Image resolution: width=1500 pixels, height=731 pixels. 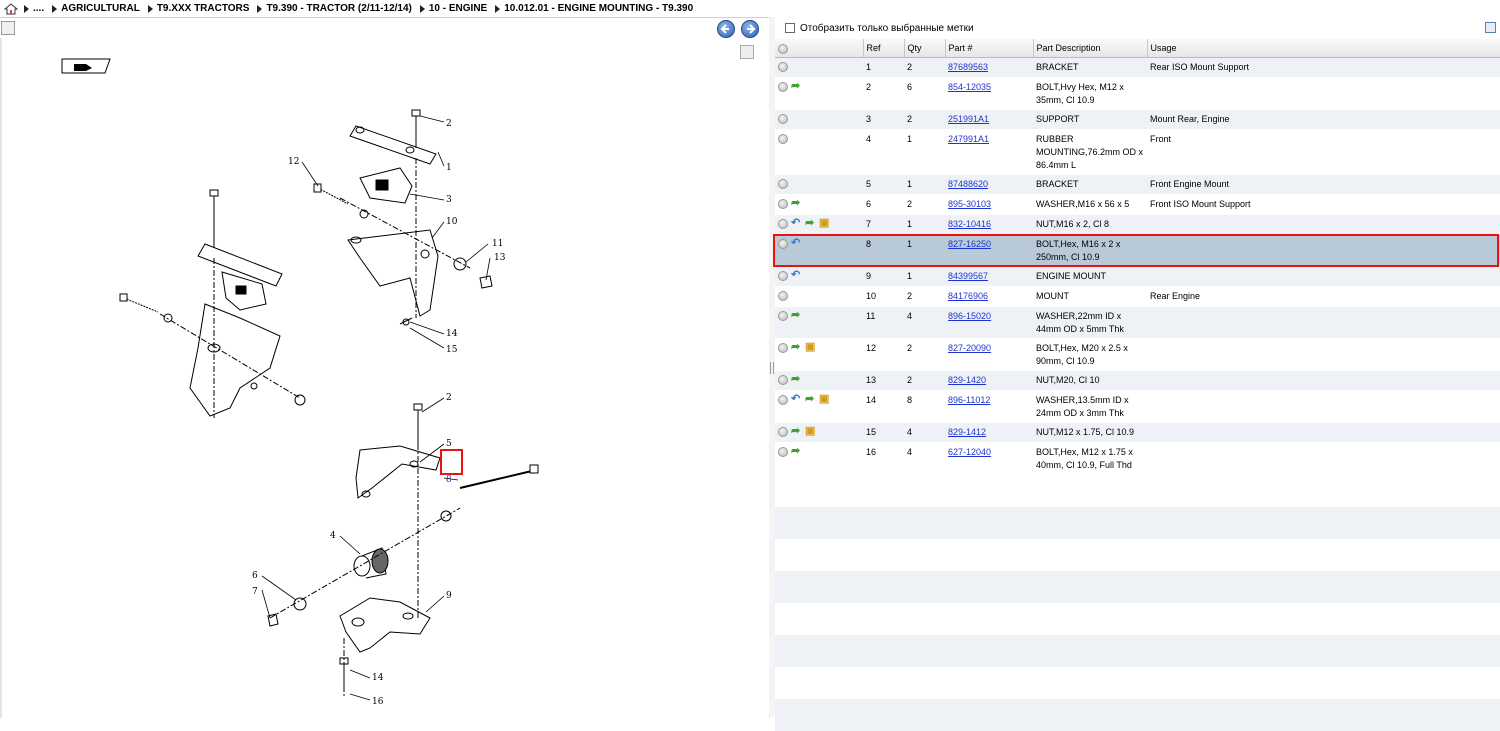 I want to click on part-number-link: 832-10416, so click(x=969, y=224).